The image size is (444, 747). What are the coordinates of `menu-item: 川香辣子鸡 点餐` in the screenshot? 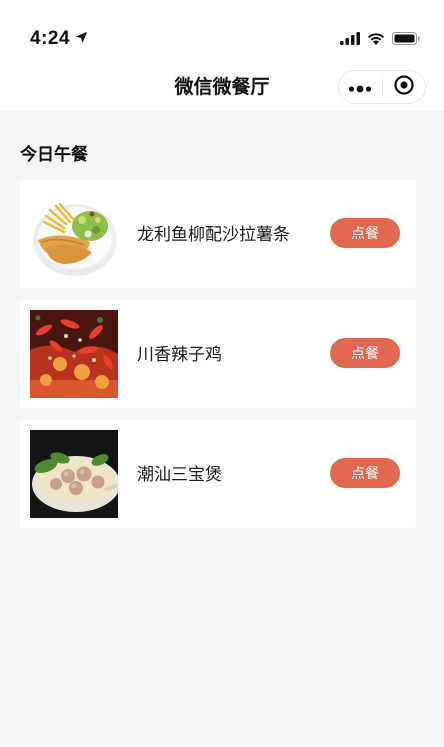 It's located at (218, 354).